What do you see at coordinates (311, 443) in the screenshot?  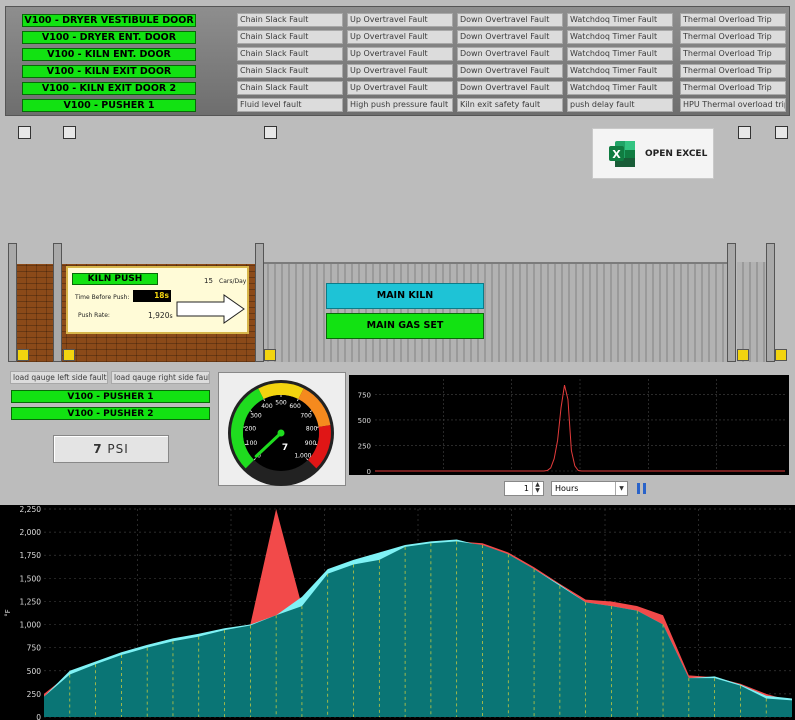 I see `gauge-tick-label: 900` at bounding box center [311, 443].